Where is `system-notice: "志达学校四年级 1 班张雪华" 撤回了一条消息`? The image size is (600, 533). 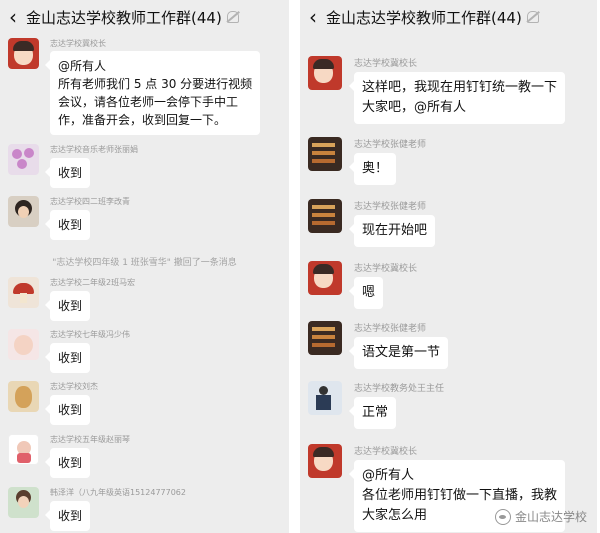
system-notice: "志达学校四年级 1 班张雪华" 撤回了一条消息 is located at coordinates (144, 263).